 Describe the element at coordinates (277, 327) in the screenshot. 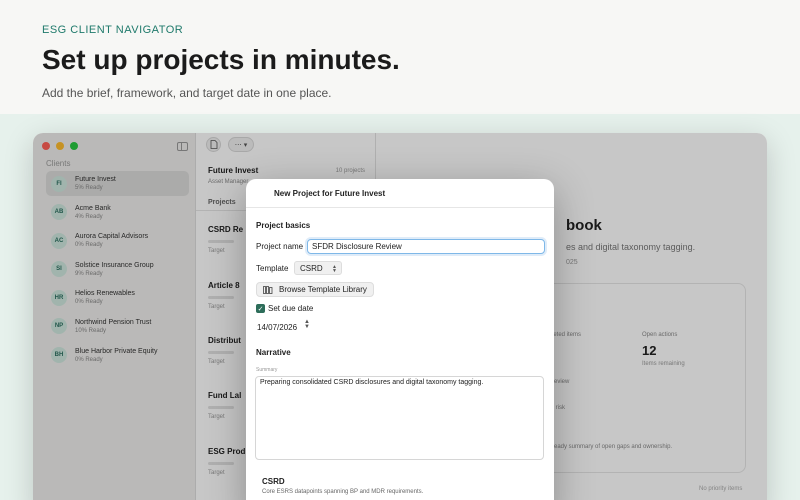

I see `due-date-field: 14/07/2026` at that location.